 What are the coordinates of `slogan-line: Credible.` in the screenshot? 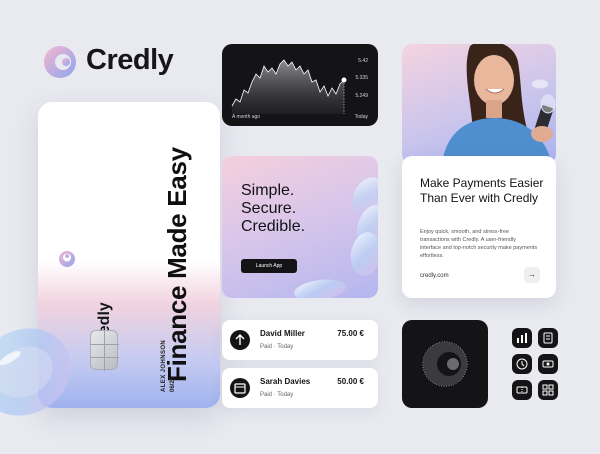 It's located at (273, 226).